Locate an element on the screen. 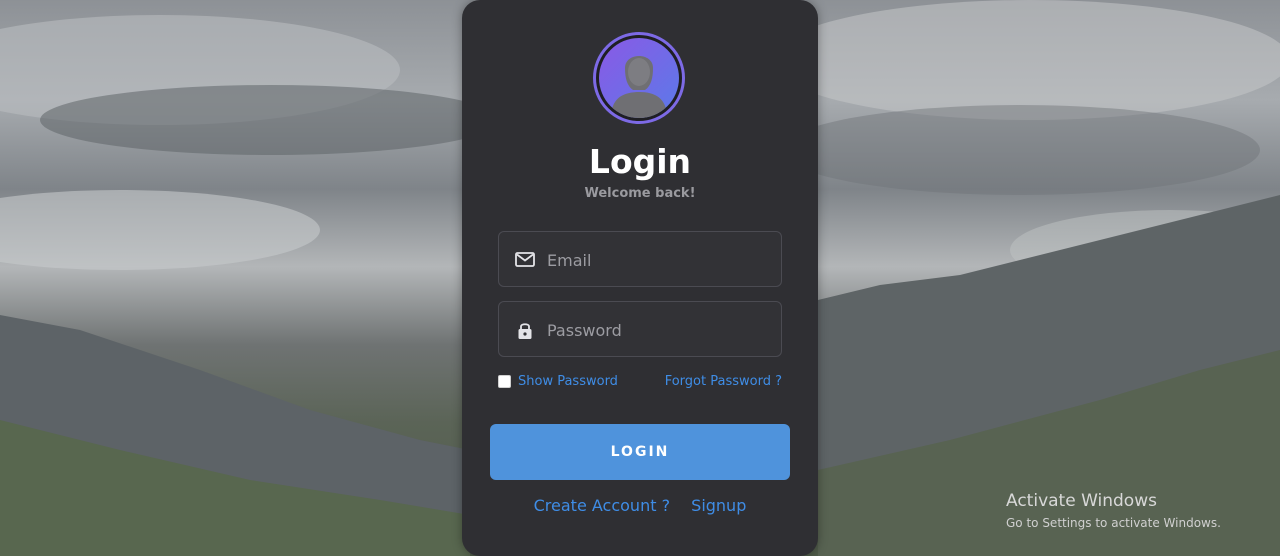 This screenshot has width=1280, height=556. password-input is located at coordinates (659, 330).